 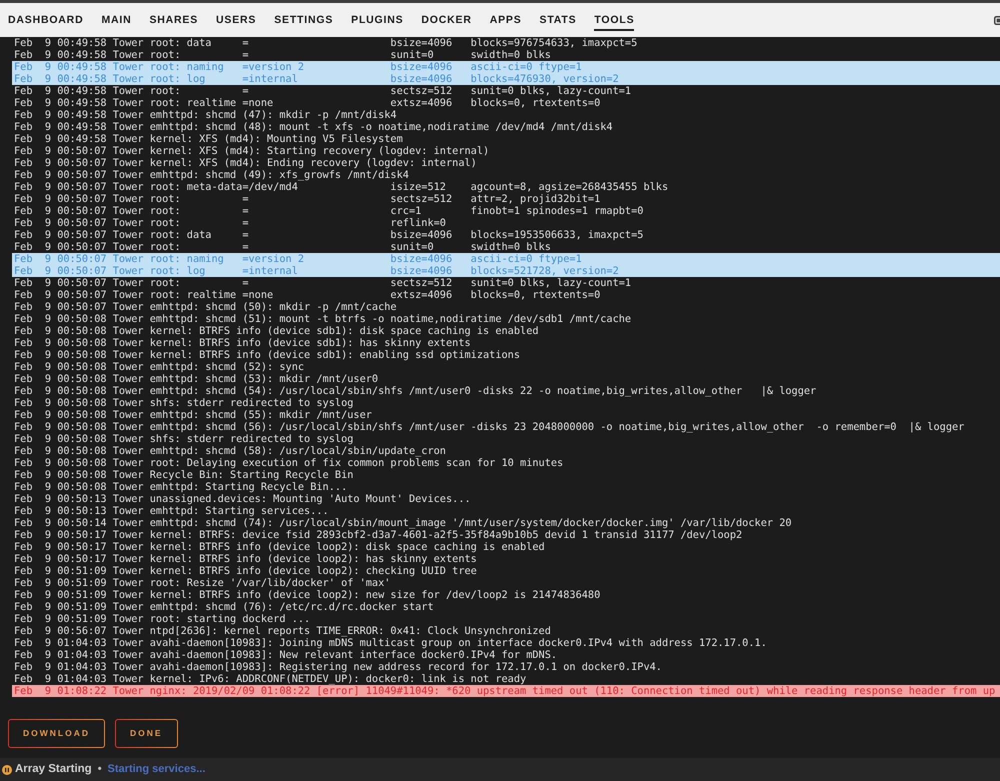 What do you see at coordinates (506, 20) in the screenshot?
I see `nav-tab: APPS` at bounding box center [506, 20].